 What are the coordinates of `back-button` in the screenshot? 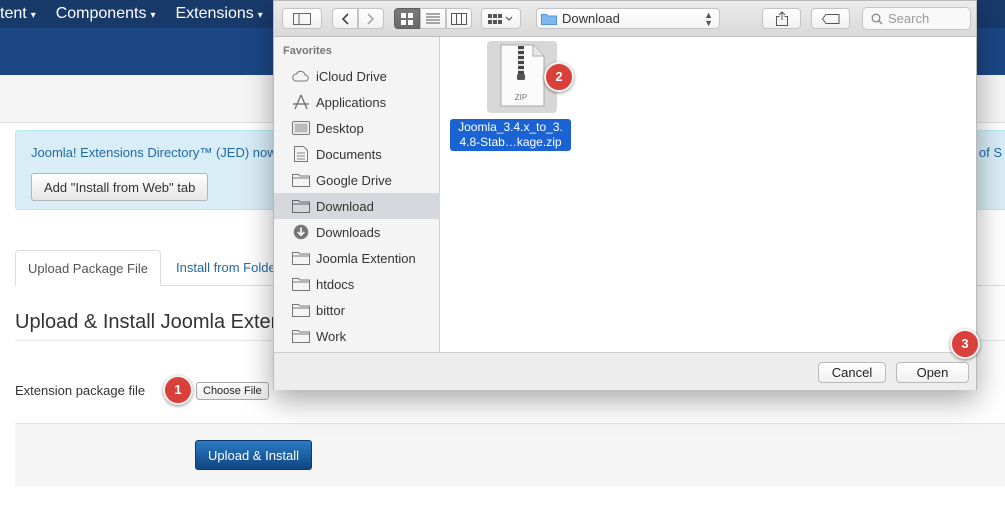 It's located at (345, 18).